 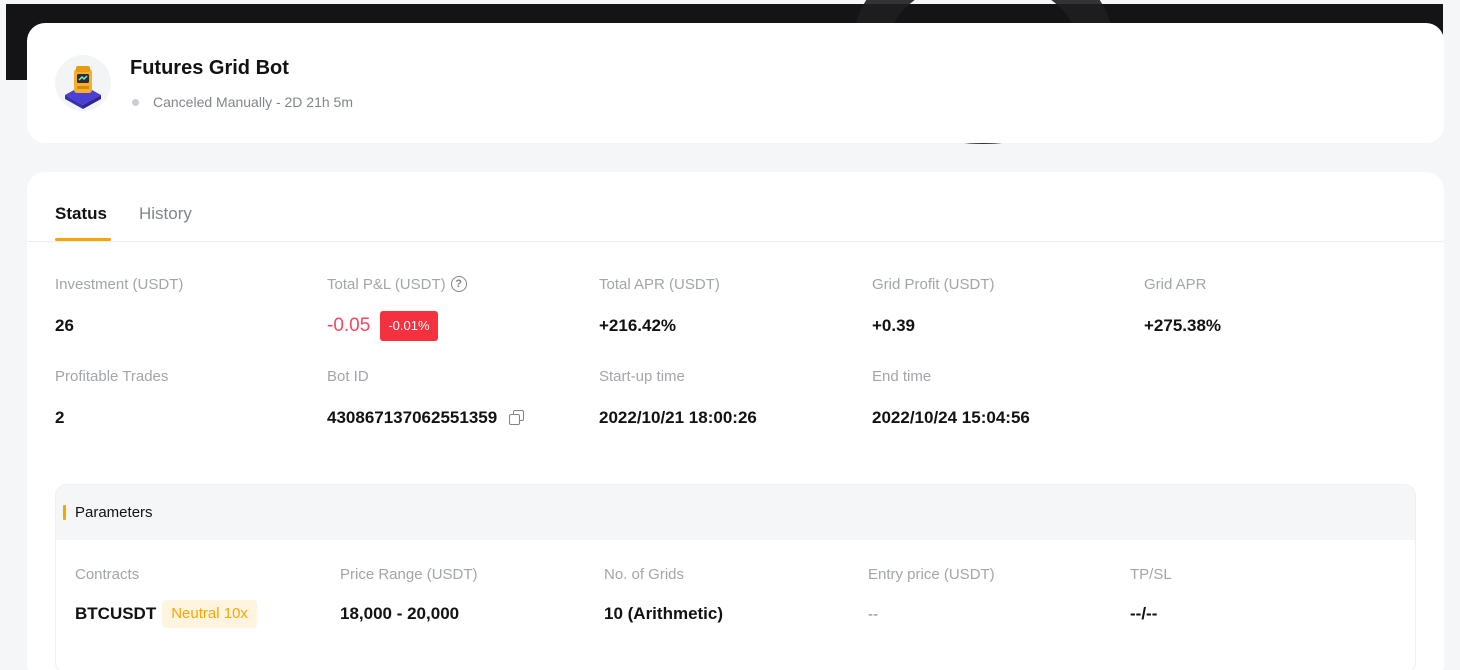 What do you see at coordinates (931, 574) in the screenshot?
I see `param-label: Entry price (USDT)` at bounding box center [931, 574].